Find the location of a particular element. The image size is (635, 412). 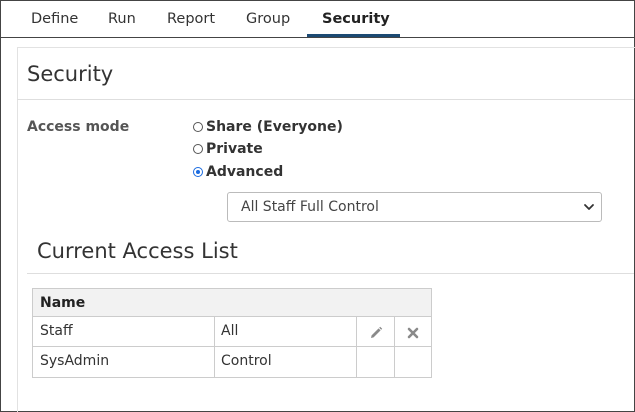

pencil-icon is located at coordinates (376, 333).